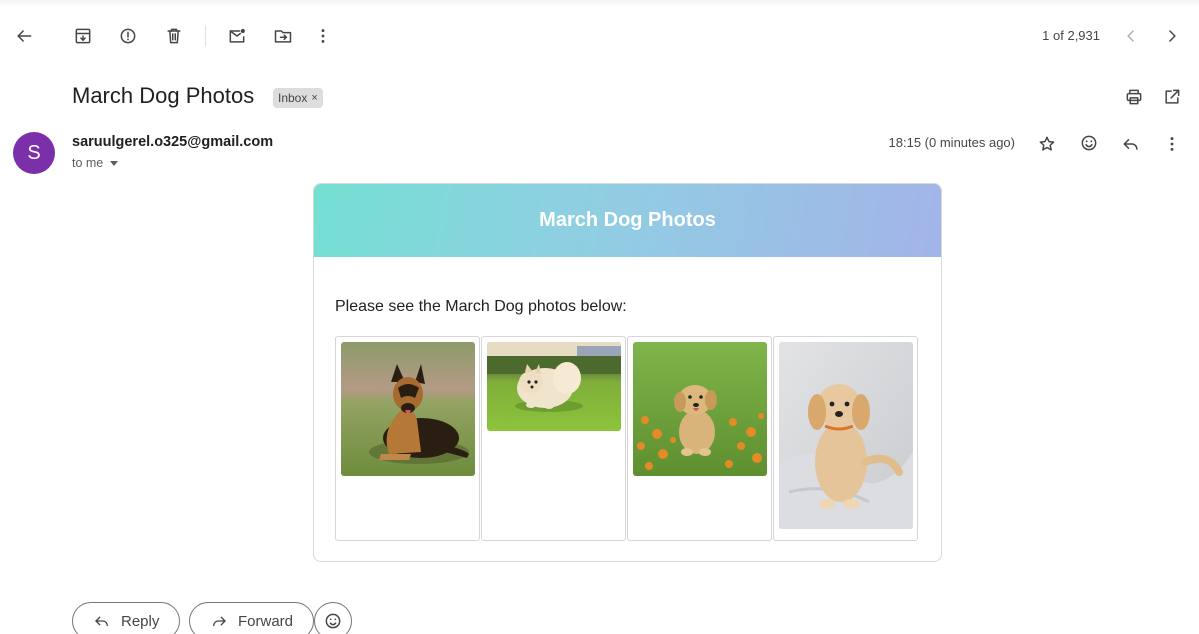 This screenshot has height=634, width=1199. Describe the element at coordinates (408, 409) in the screenshot. I see `german-shepherd-photo` at that location.